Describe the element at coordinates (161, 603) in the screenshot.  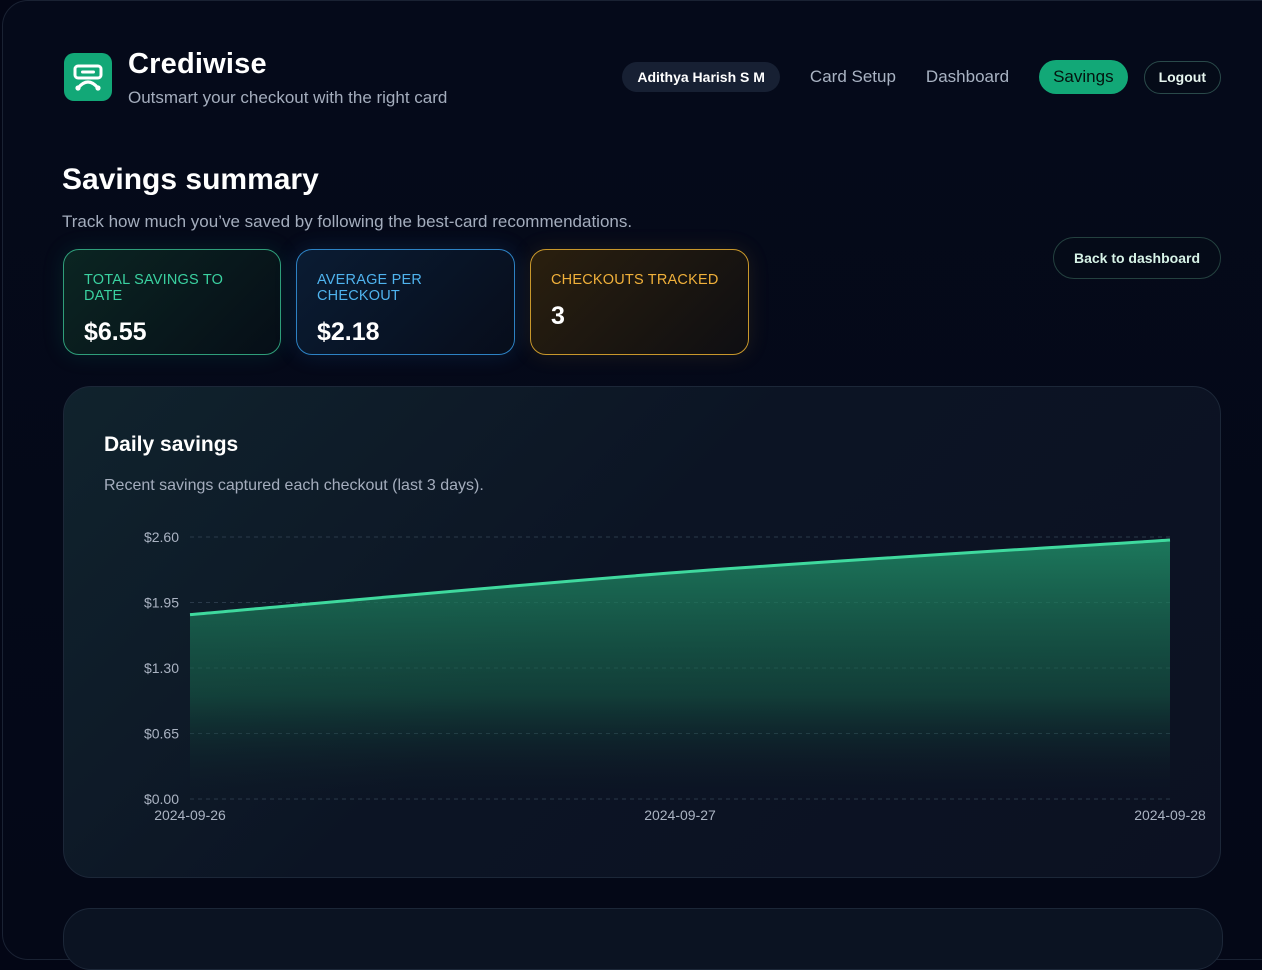
I see `y-tick-label: $1.95` at that location.